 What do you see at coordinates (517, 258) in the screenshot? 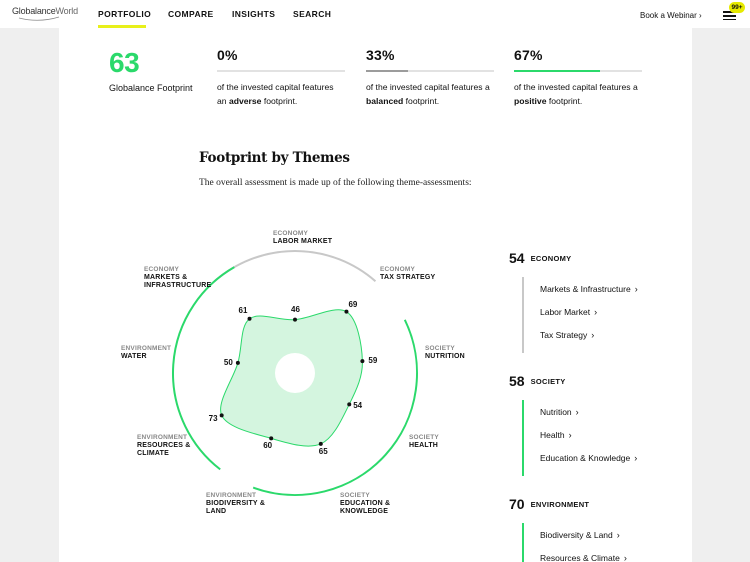
I see `group-score: 54` at bounding box center [517, 258].